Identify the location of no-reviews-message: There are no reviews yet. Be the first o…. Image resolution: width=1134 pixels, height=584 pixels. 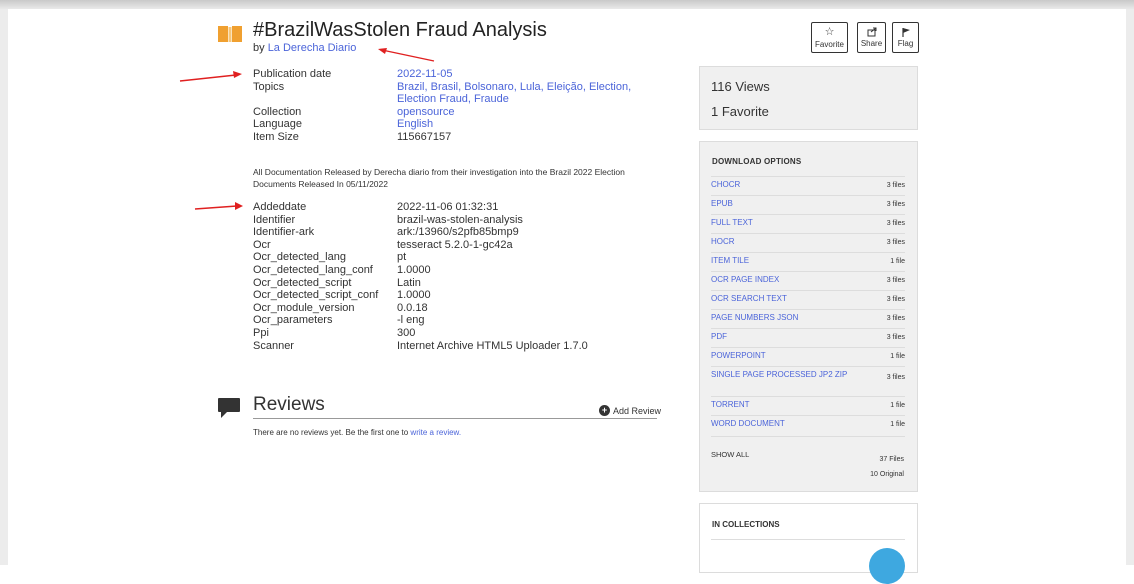
(357, 432).